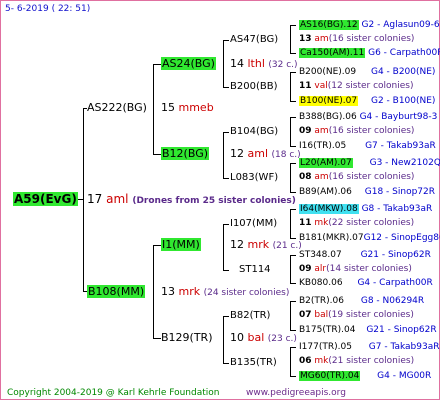  I want to click on grandparent-2a-info: 12 mrk (21 c.), so click(266, 245).